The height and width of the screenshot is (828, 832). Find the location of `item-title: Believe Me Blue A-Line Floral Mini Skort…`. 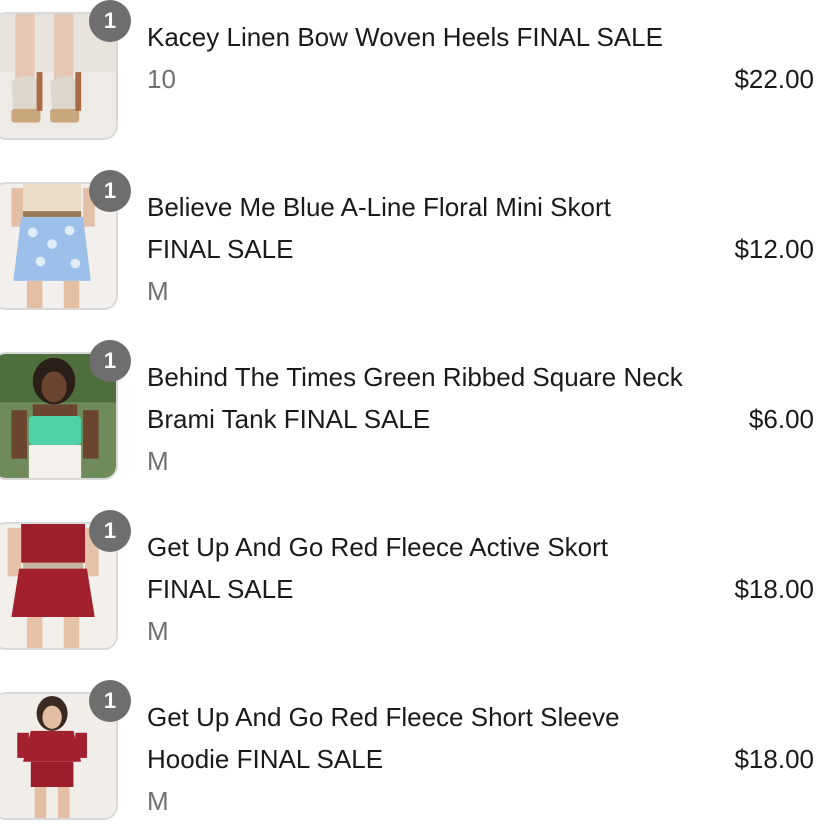

item-title: Believe Me Blue A-Line Floral Mini Skort… is located at coordinates (379, 228).